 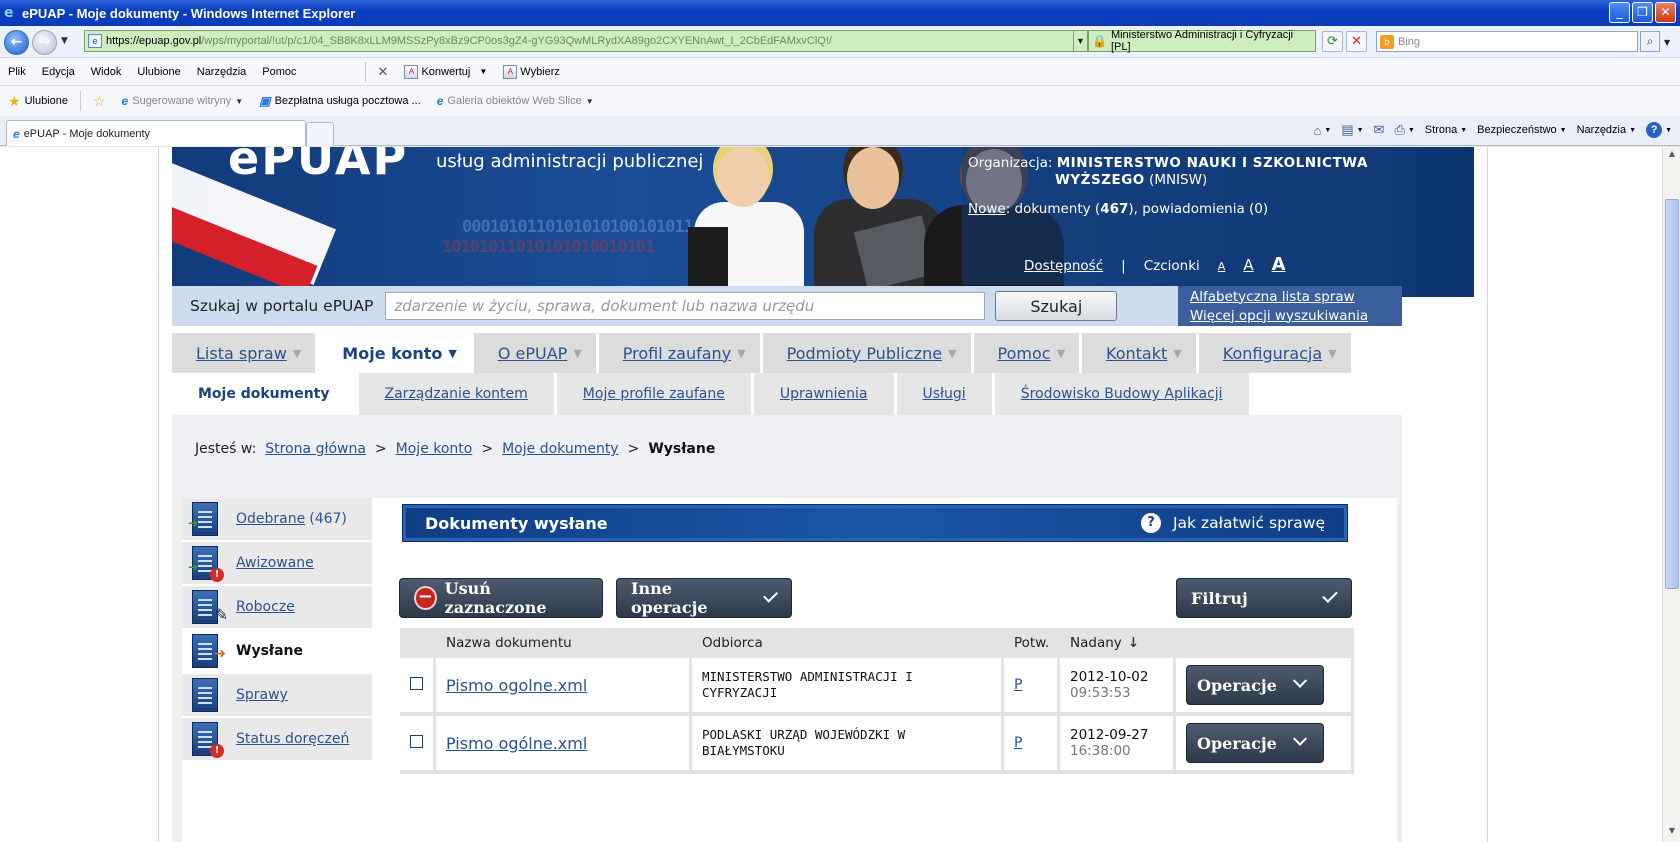 I want to click on accessibility-link: Dostępność, so click(x=1063, y=266).